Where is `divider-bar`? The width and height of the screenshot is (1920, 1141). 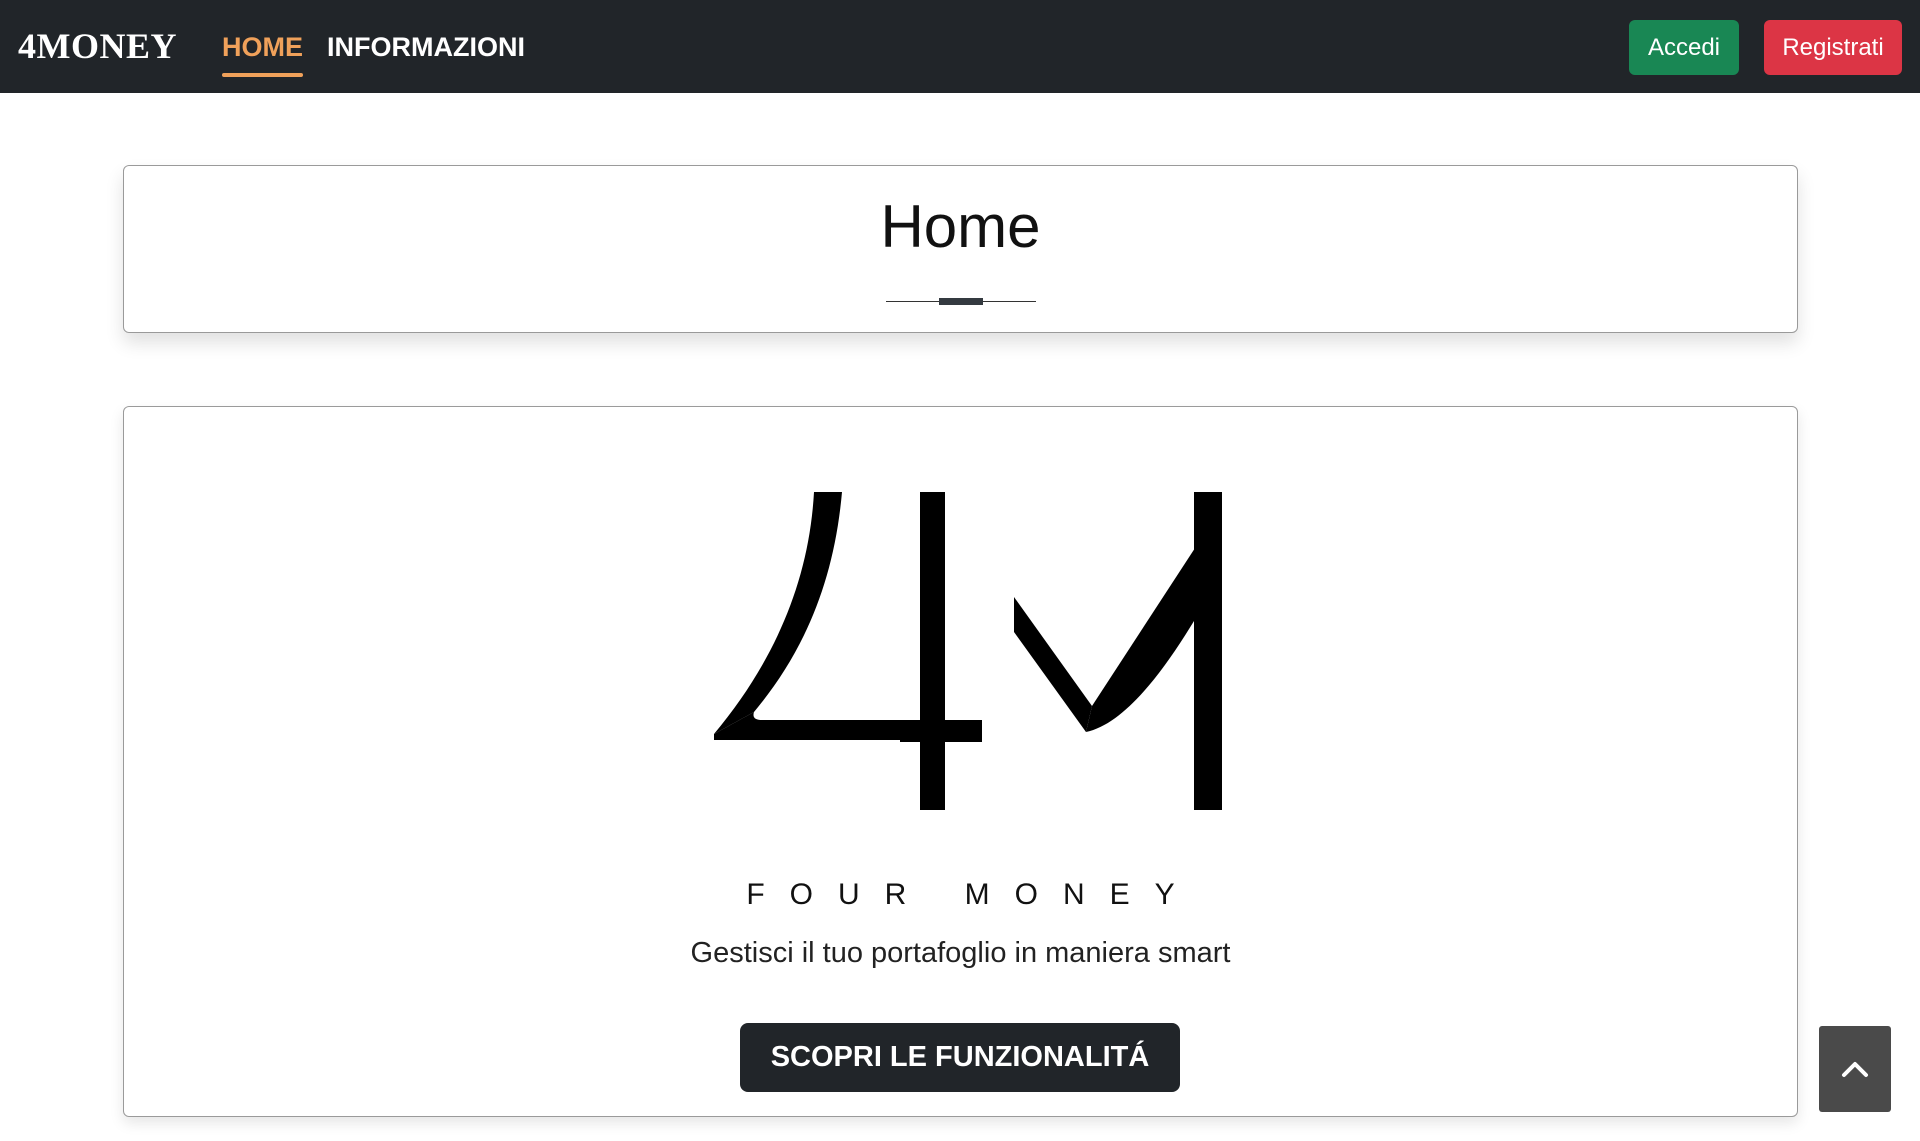
divider-bar is located at coordinates (961, 301).